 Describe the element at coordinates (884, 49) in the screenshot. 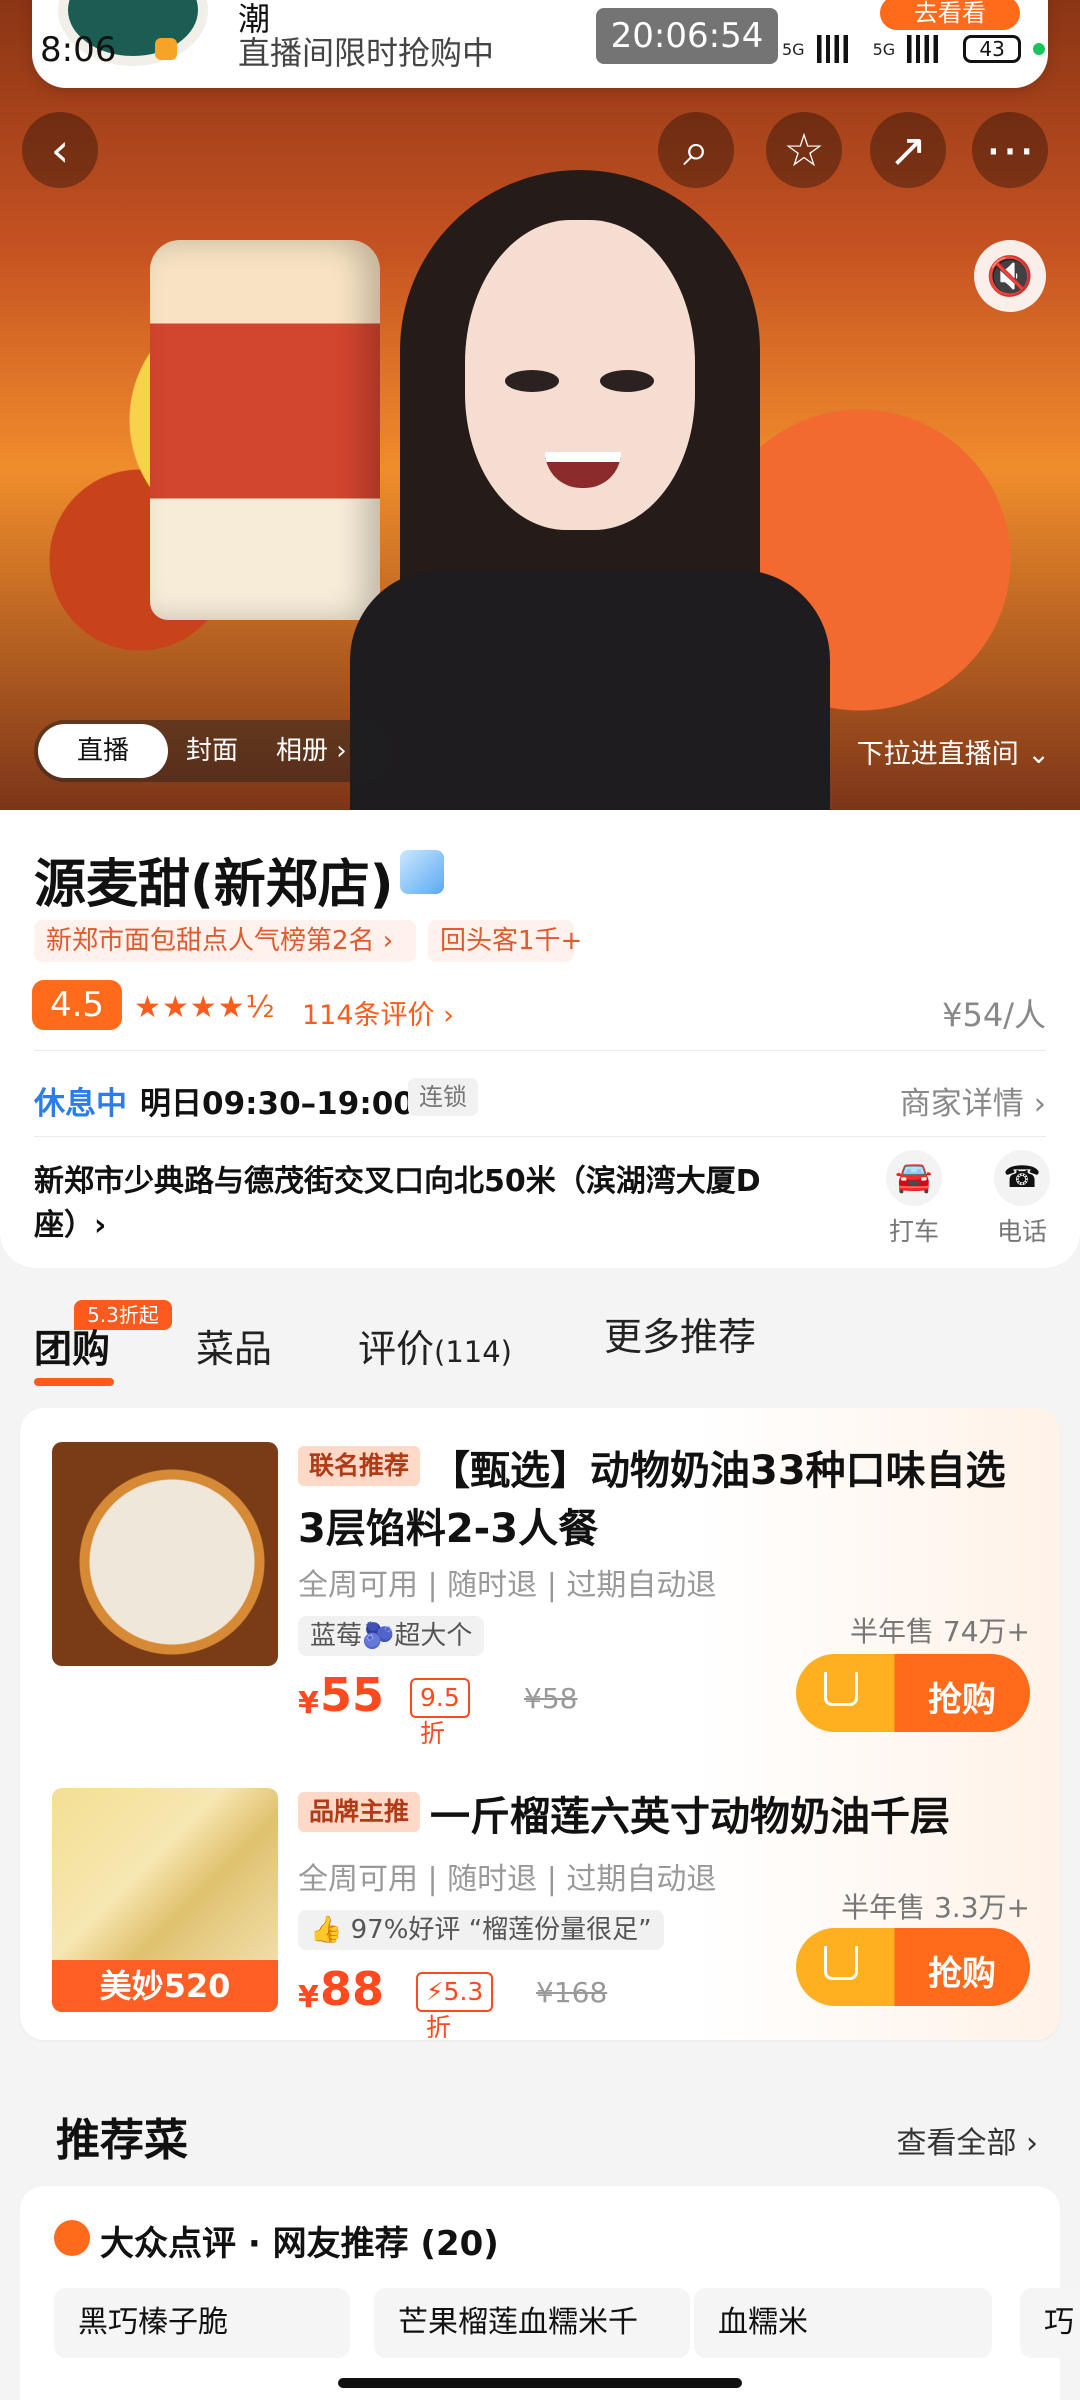

I see `network-label-2: 5G` at that location.